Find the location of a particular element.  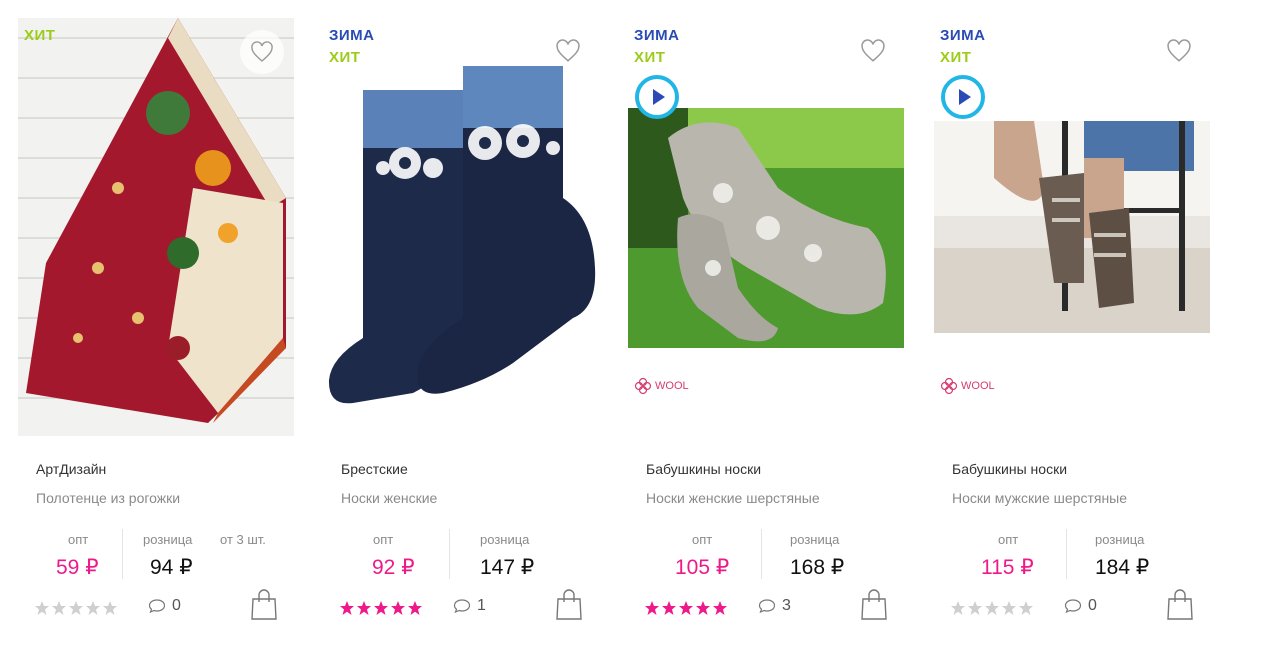

retail-price: 168 ₽ is located at coordinates (817, 567).